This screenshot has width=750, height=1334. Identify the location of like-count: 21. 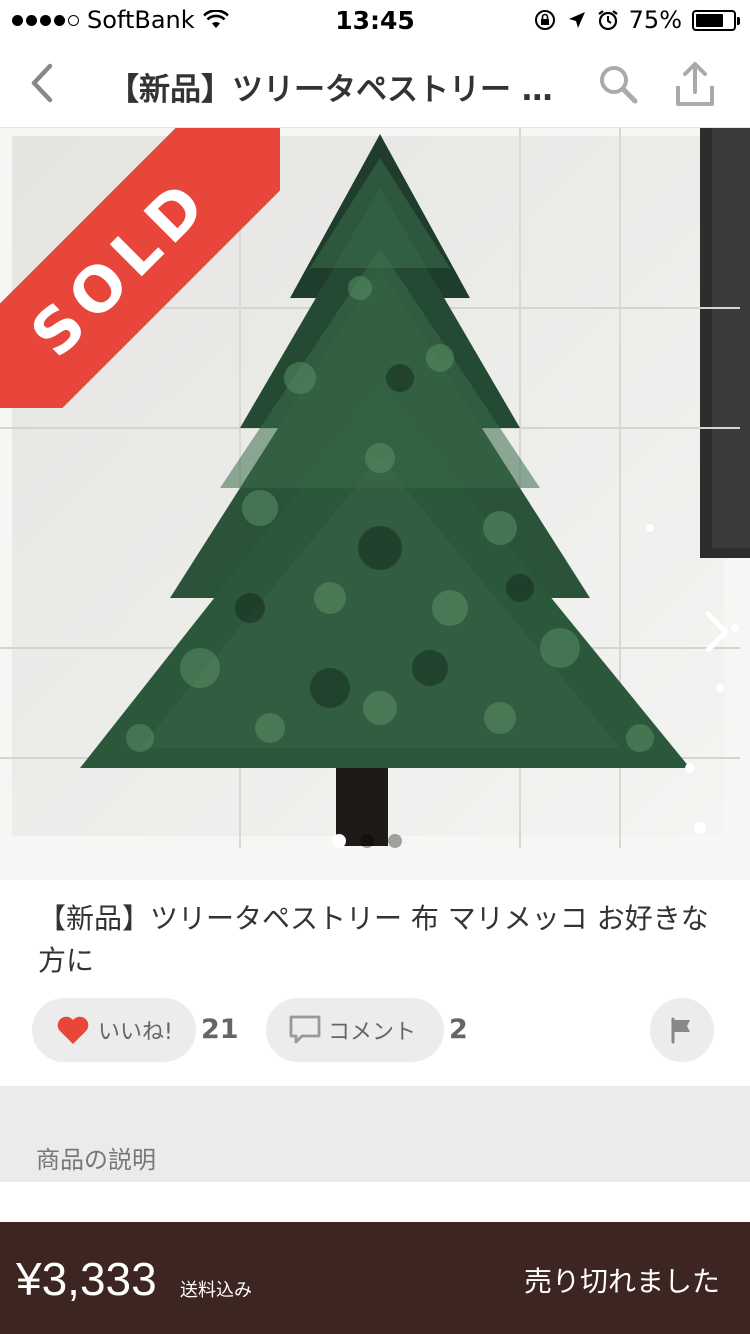
(220, 1029).